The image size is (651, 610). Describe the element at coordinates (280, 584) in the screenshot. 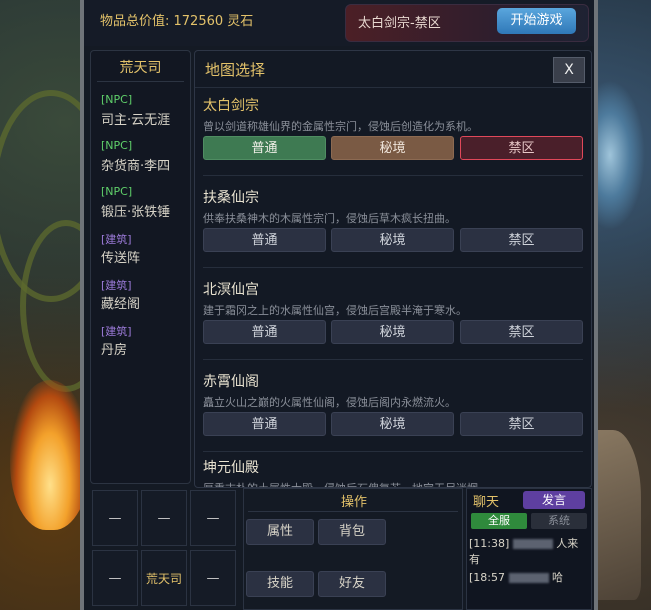

I see `skills-button: 技能` at that location.